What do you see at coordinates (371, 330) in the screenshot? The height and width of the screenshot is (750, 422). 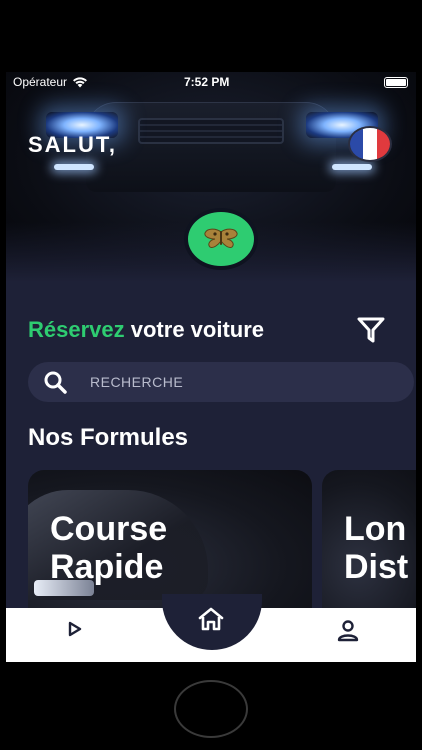 I see `filter-icon` at bounding box center [371, 330].